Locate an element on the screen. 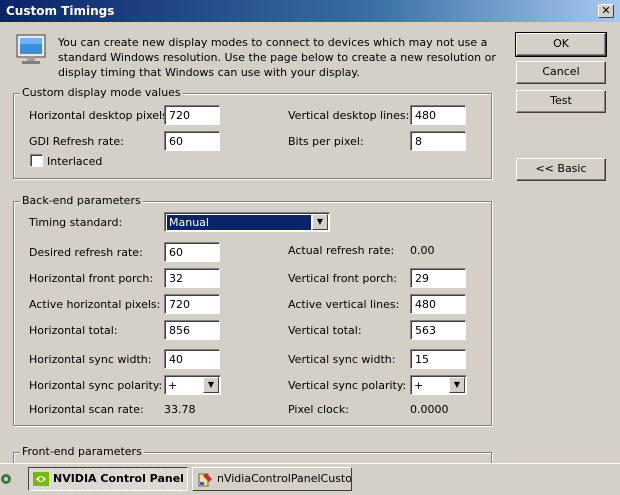 This screenshot has height=495, width=620. v-total-input: 563 is located at coordinates (438, 330).